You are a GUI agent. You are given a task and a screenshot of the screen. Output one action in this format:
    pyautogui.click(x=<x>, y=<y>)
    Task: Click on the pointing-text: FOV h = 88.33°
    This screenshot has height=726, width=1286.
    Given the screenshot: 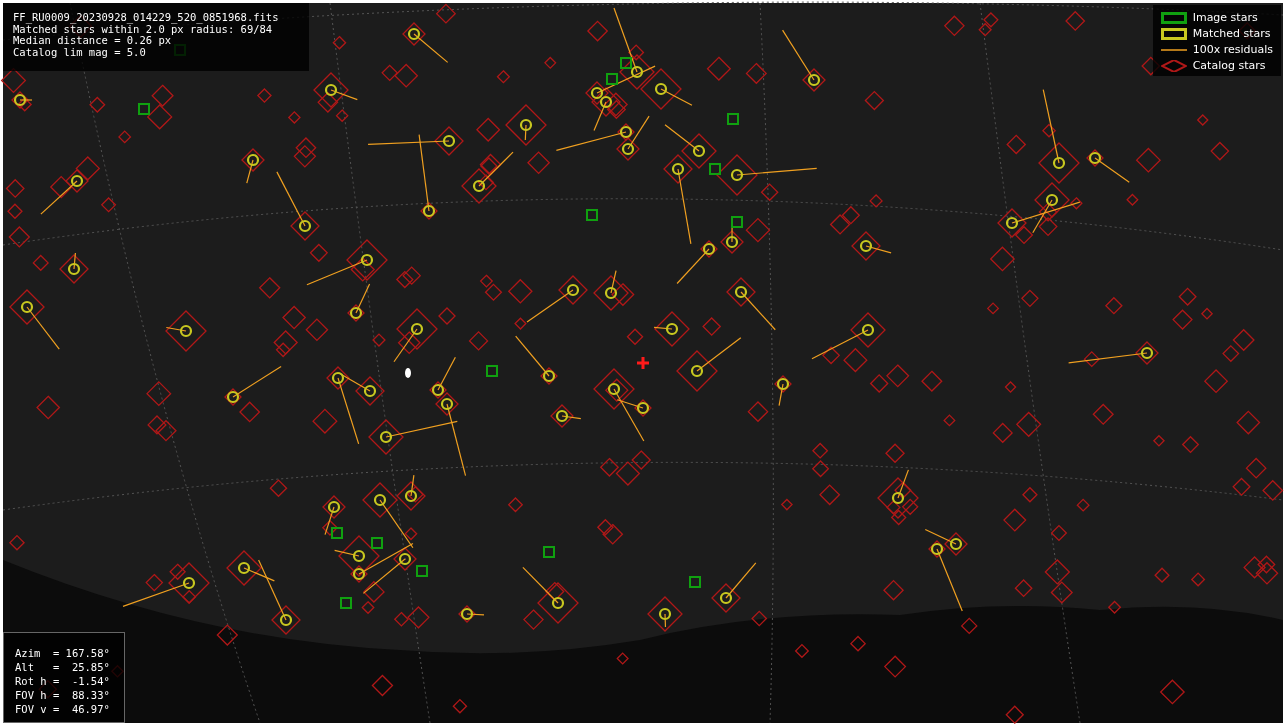 What is the action you would take?
    pyautogui.click(x=63, y=695)
    